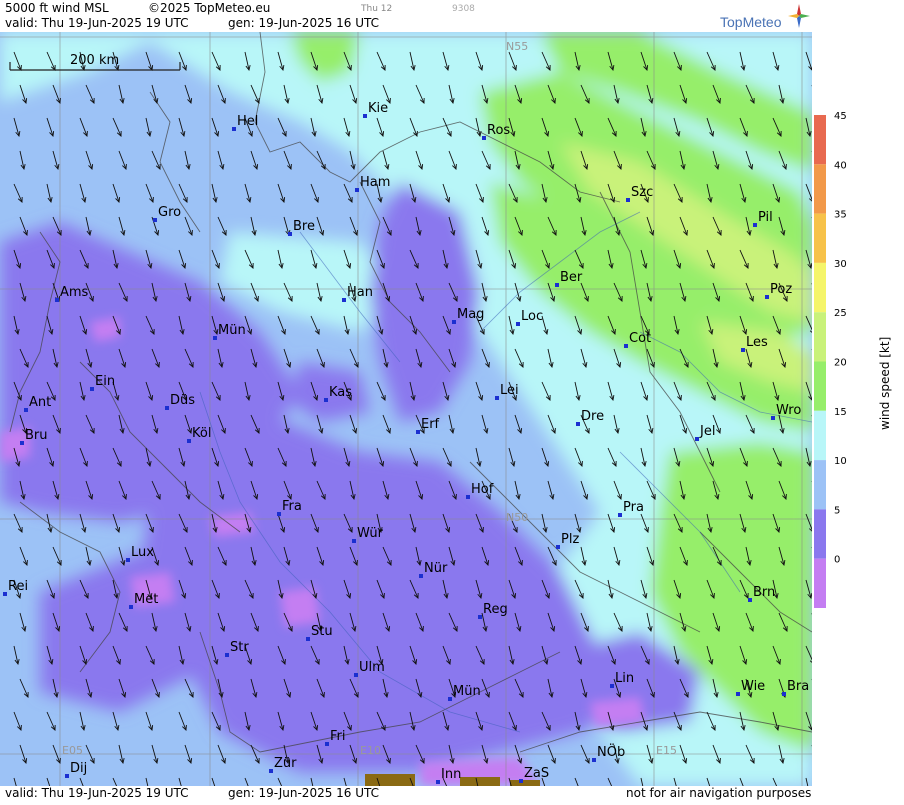 This screenshot has width=904, height=805. I want to click on legend-unit-label: wind speed [kt], so click(885, 383).